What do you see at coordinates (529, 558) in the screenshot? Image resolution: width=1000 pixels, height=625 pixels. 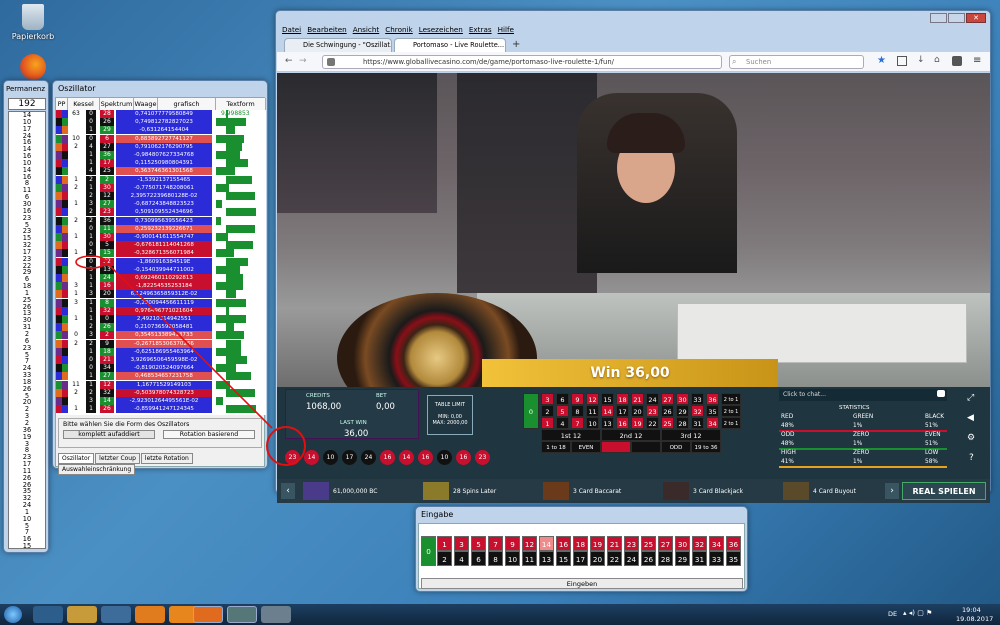 I see `eingabe-number: 11` at bounding box center [529, 558].